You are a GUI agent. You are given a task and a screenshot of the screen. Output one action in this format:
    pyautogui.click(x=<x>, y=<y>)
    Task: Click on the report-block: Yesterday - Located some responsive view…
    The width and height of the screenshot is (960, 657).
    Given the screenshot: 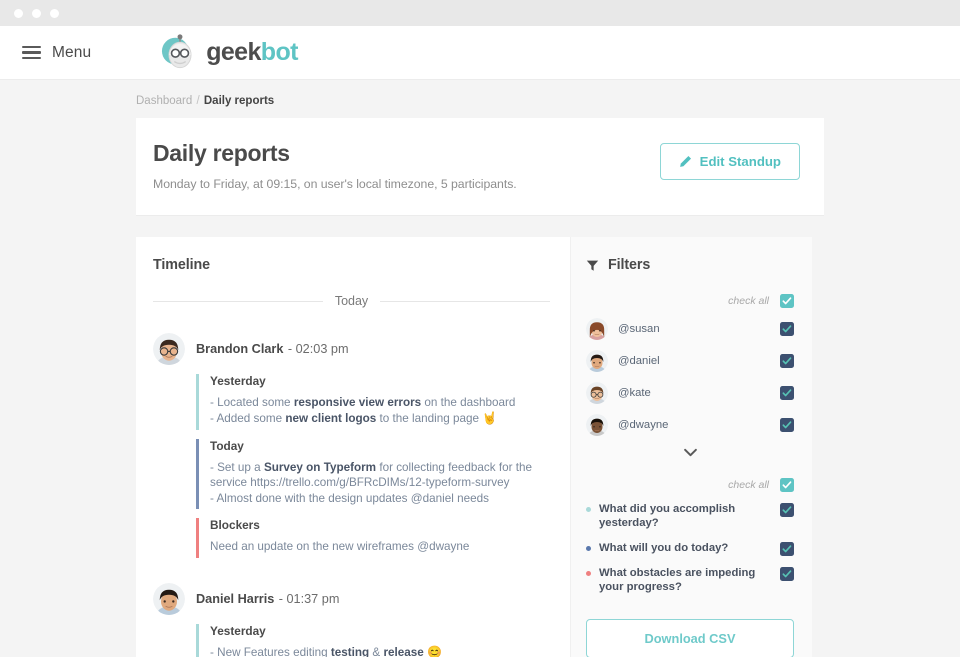 What is the action you would take?
    pyautogui.click(x=373, y=402)
    